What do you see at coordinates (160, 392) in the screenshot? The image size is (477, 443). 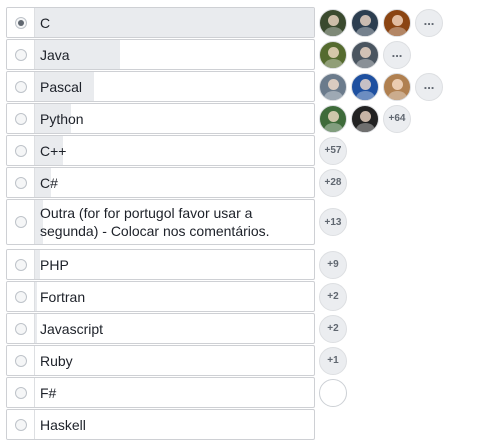 I see `poll-option: F#` at bounding box center [160, 392].